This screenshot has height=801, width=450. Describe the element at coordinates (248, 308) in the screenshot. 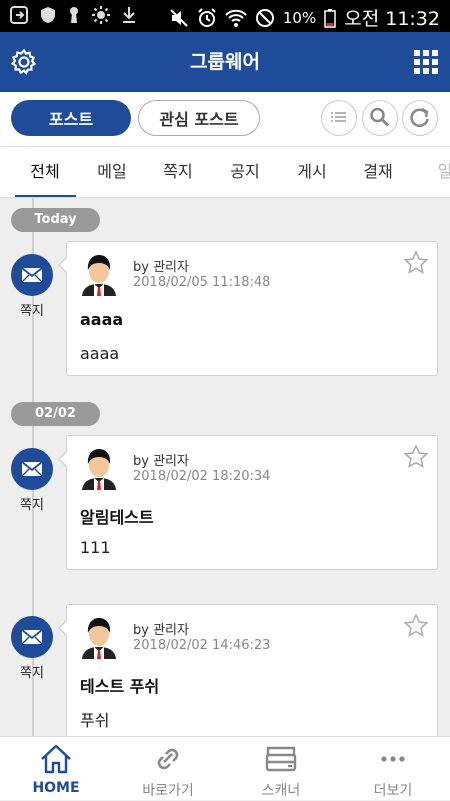

I see `post-card: by 관리자 2018/02/05 11:18:48 aaaa aaaa` at that location.